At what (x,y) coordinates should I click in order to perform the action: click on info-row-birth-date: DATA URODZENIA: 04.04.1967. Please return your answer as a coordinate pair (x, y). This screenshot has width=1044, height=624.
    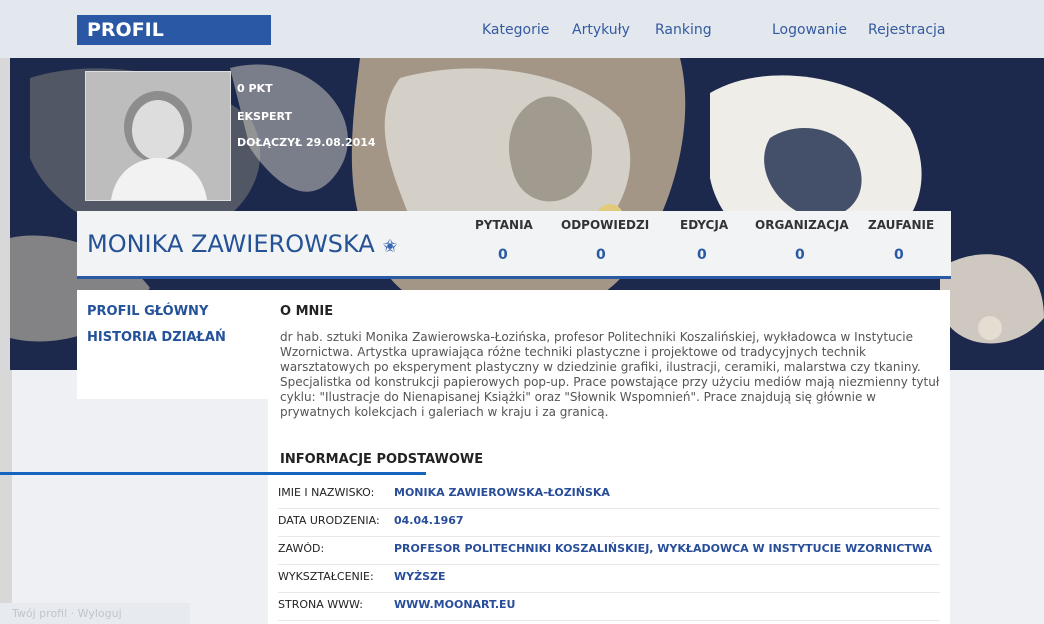
    Looking at the image, I should click on (609, 522).